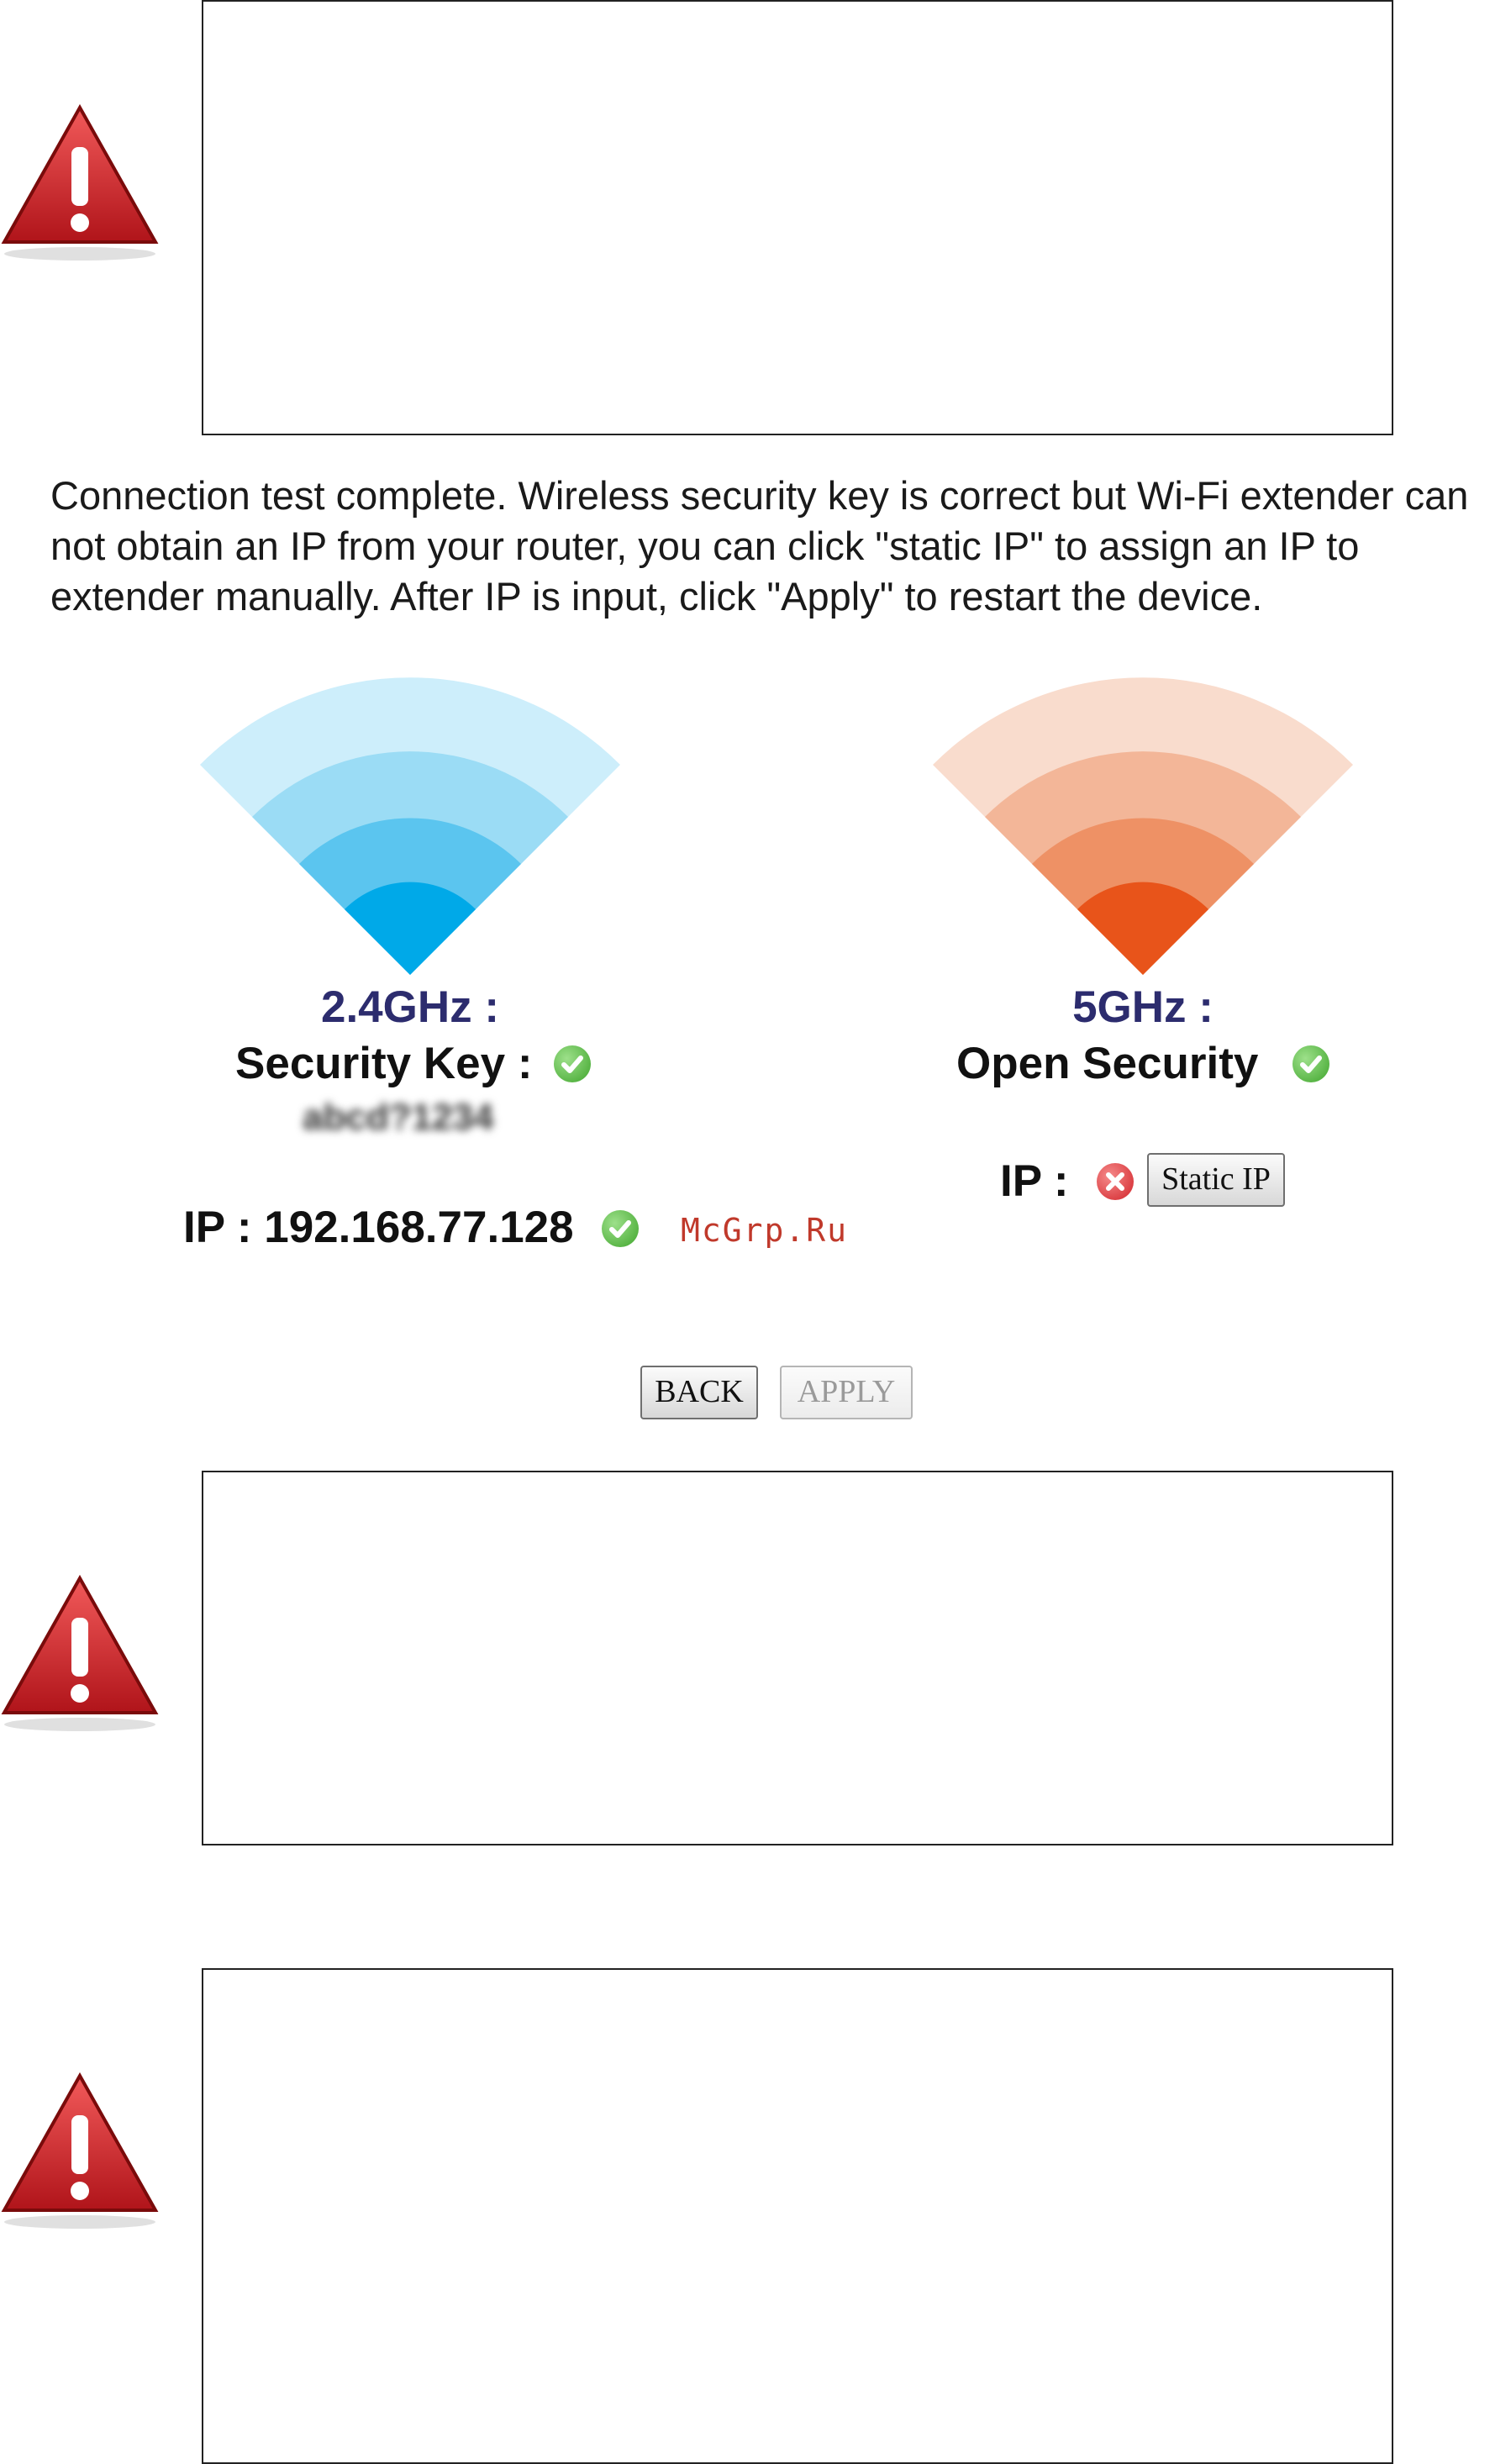  What do you see at coordinates (1115, 1181) in the screenshot?
I see `ip-5ghz-error-icon` at bounding box center [1115, 1181].